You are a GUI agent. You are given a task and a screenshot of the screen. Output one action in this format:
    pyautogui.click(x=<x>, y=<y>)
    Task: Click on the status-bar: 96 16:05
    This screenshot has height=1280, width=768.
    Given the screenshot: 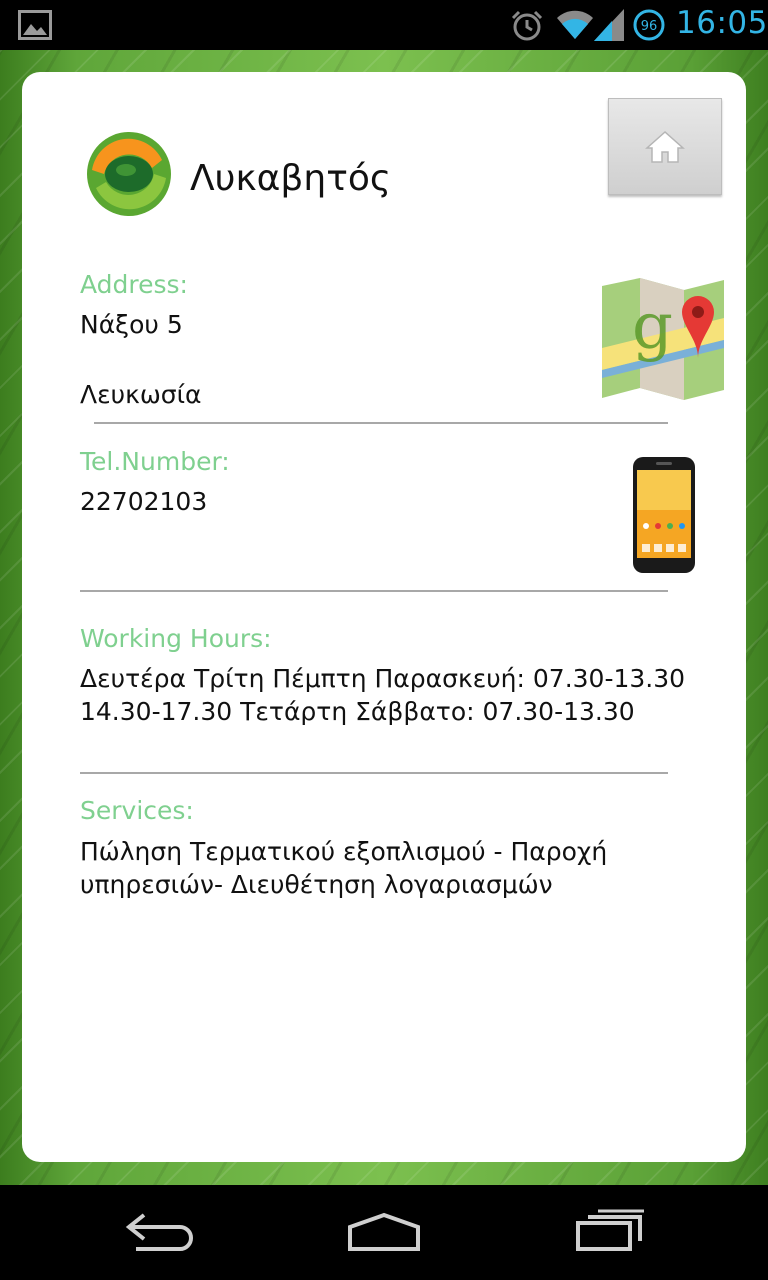 What is the action you would take?
    pyautogui.click(x=384, y=25)
    